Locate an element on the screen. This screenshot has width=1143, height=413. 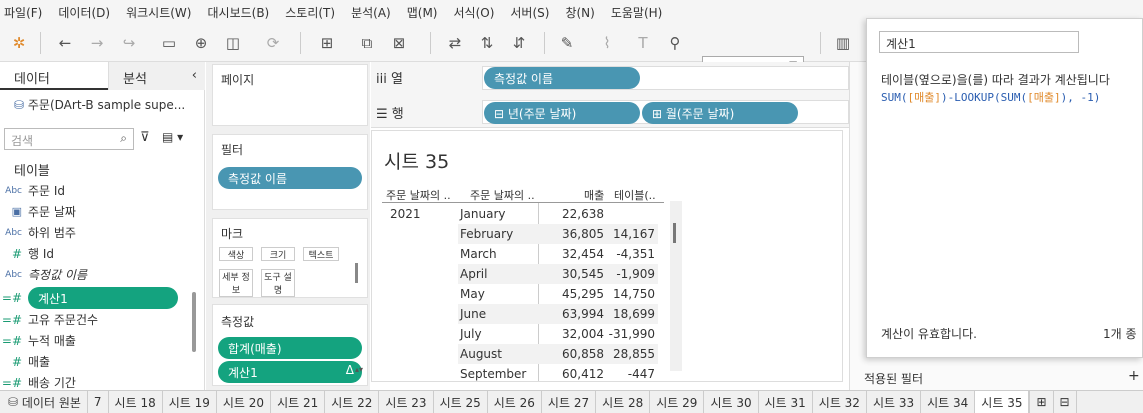
sheet-tab: 시트 25 is located at coordinates (461, 402).